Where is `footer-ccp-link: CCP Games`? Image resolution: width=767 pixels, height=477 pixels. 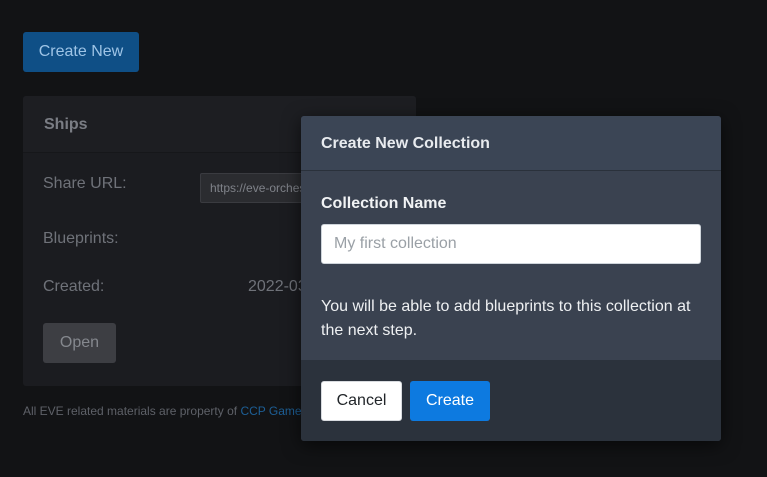
footer-ccp-link: CCP Games is located at coordinates (273, 411).